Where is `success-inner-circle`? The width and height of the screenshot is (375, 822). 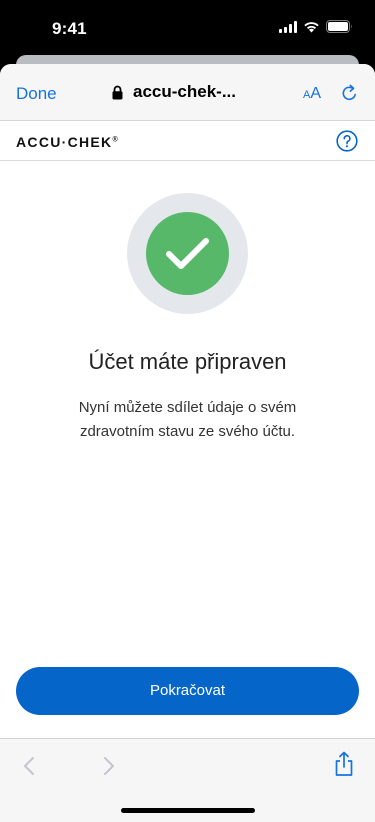 success-inner-circle is located at coordinates (187, 253).